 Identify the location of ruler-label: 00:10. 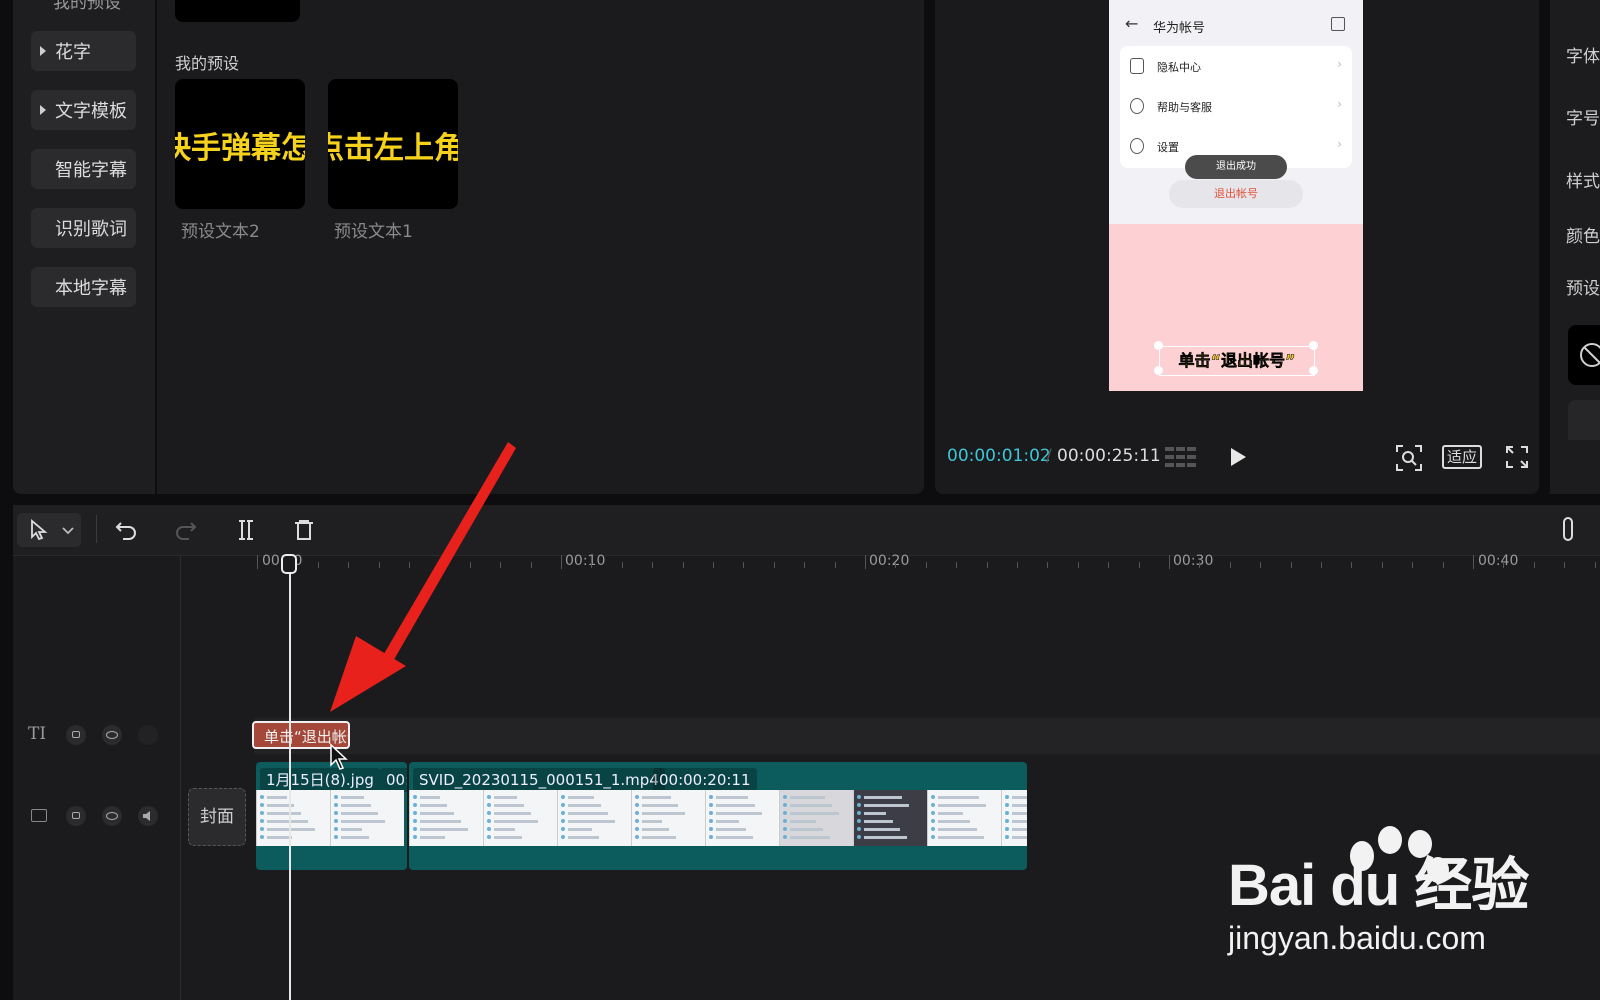
(585, 561).